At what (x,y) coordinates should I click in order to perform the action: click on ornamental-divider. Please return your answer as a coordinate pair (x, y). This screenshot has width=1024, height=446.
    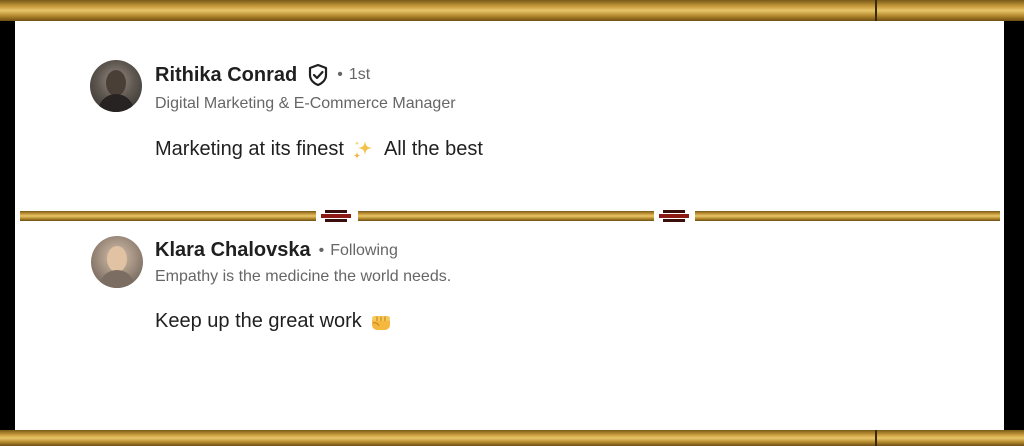
    Looking at the image, I should click on (510, 216).